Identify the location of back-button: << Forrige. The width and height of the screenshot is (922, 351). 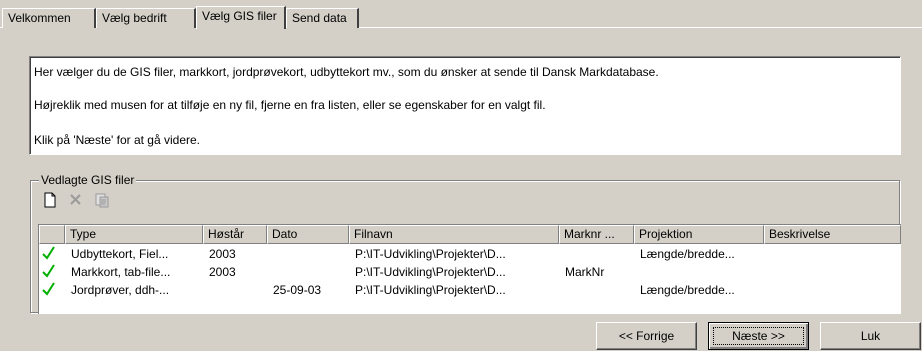
(646, 336).